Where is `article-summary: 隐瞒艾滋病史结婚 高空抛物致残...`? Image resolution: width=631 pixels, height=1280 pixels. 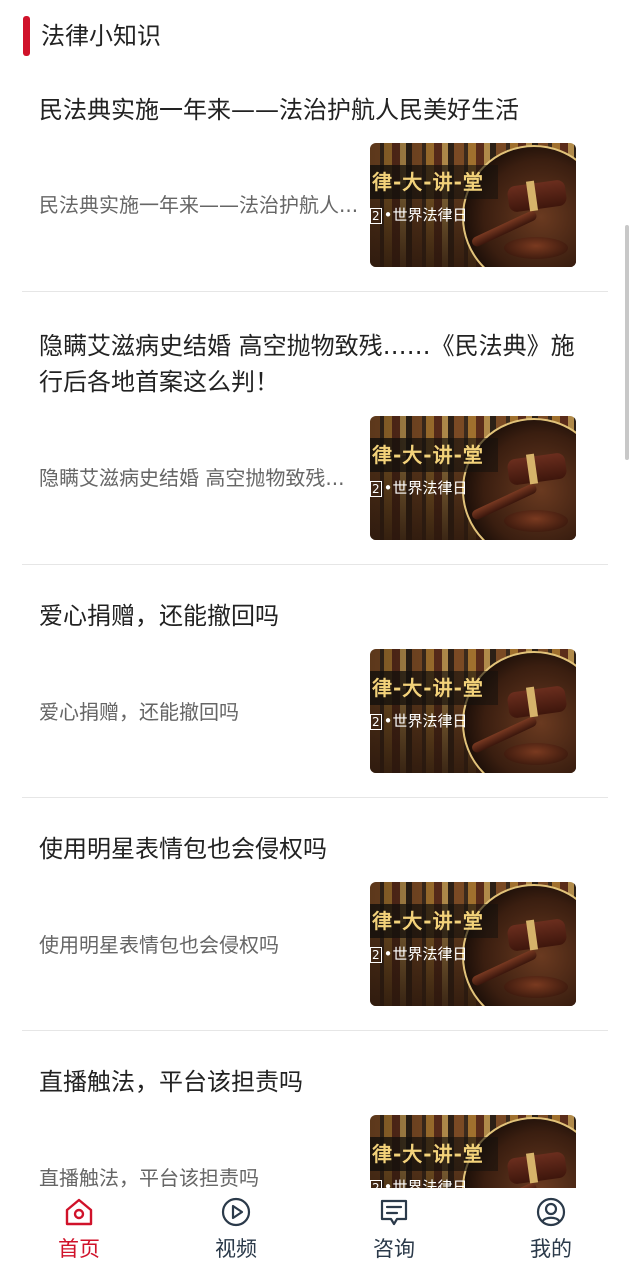
article-summary: 隐瞒艾滋病史结婚 高空抛物致残... is located at coordinates (192, 478).